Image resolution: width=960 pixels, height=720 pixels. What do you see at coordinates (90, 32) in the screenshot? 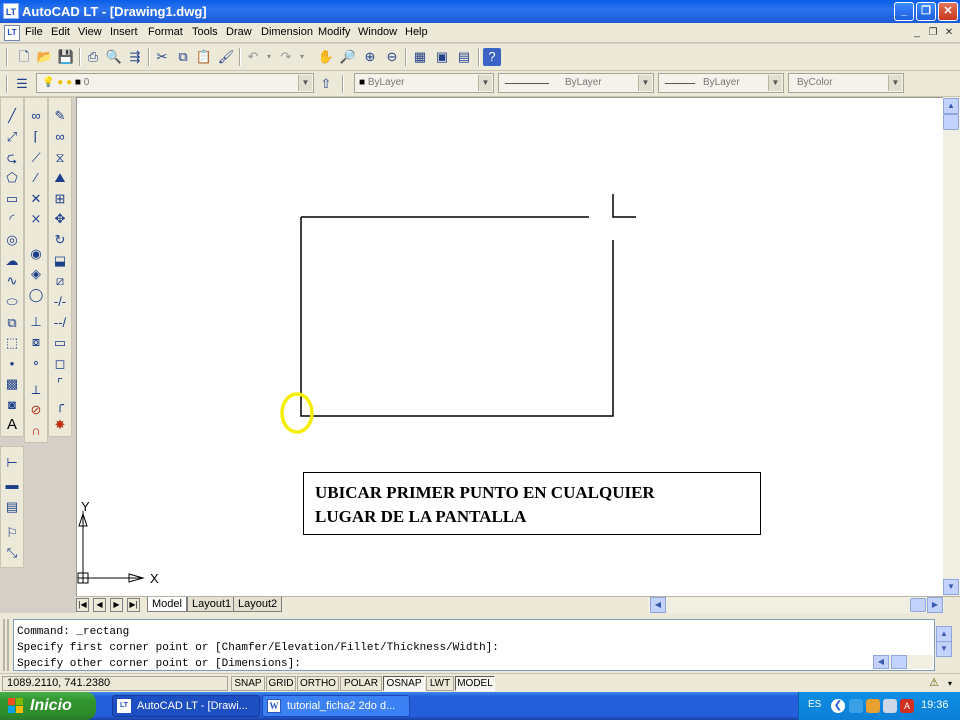
I see `menu-view: View` at bounding box center [90, 32].